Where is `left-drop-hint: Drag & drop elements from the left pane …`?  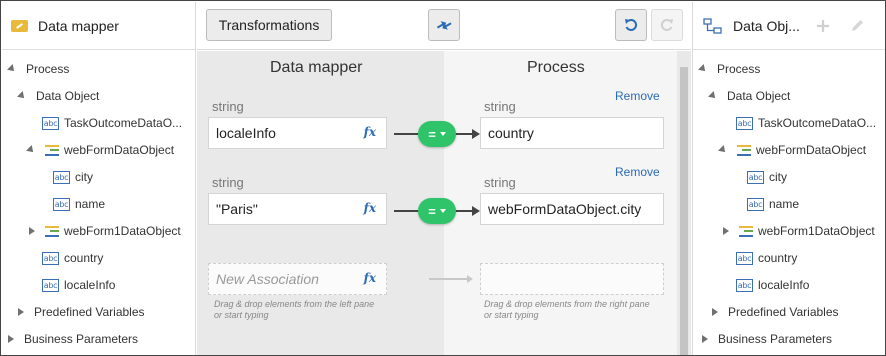
left-drop-hint: Drag & drop elements from the left pane … is located at coordinates (294, 309).